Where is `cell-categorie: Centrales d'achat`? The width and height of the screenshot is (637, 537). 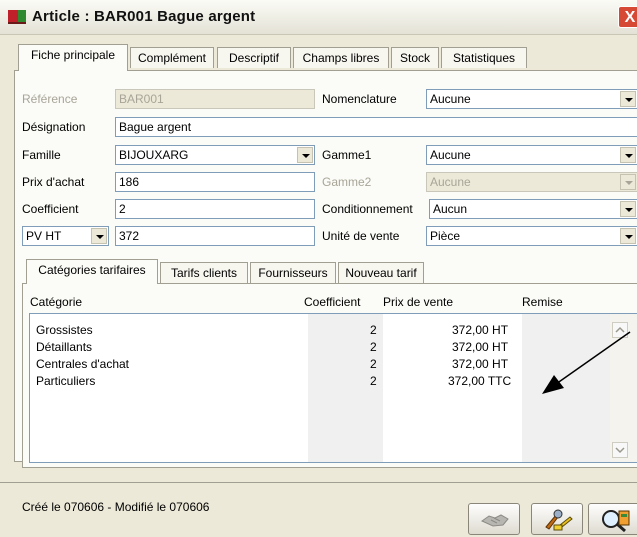
cell-categorie: Centrales d'achat is located at coordinates (83, 364).